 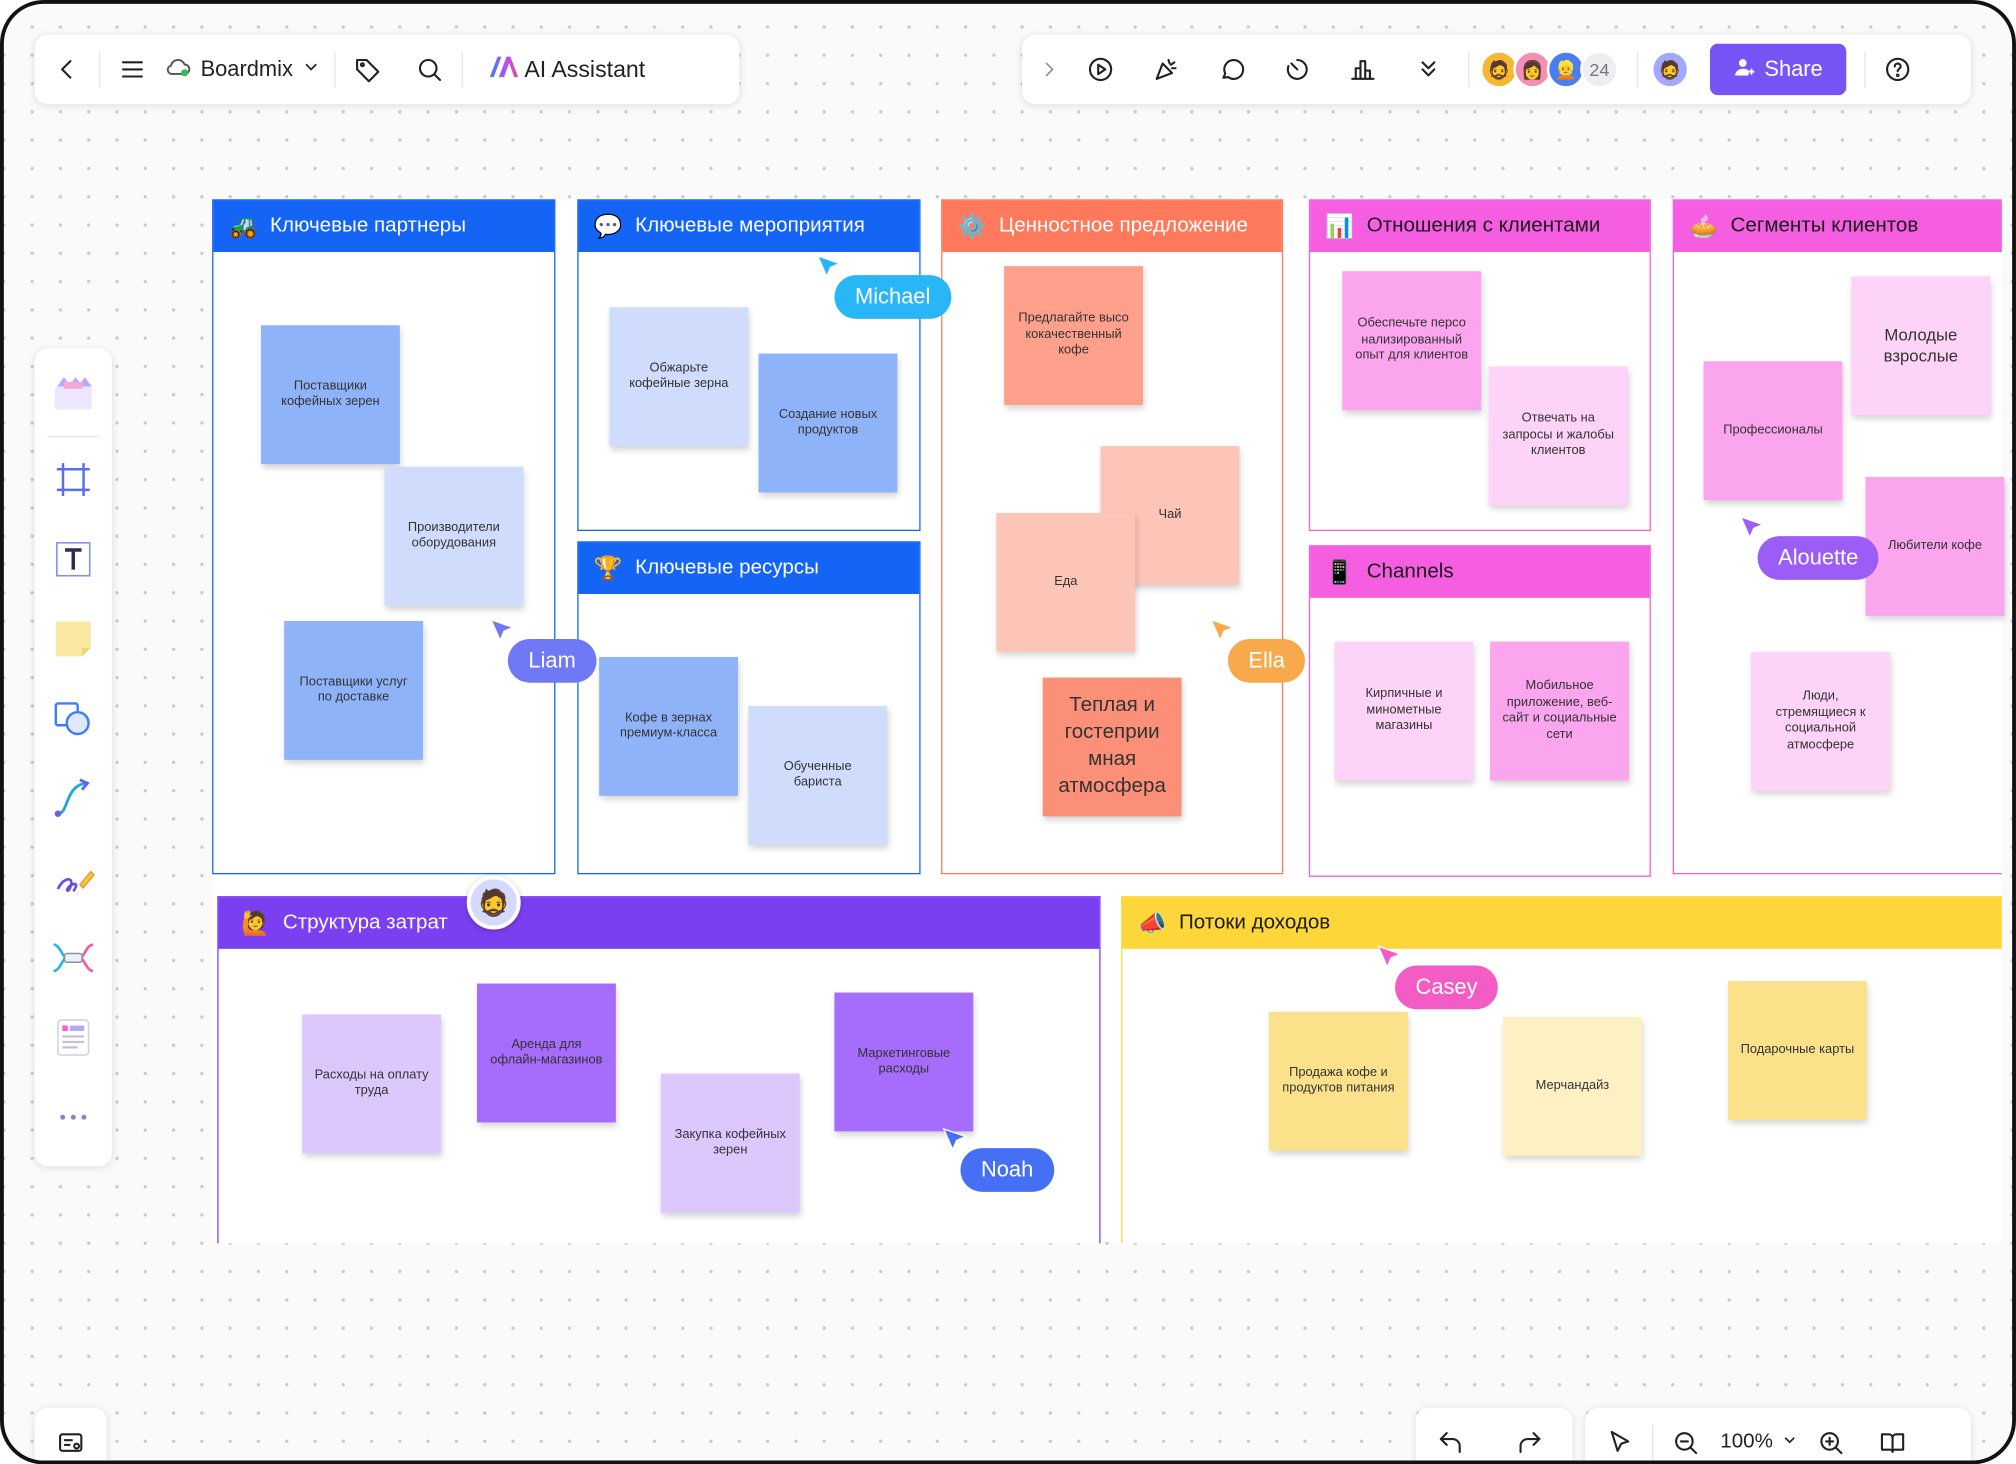 What do you see at coordinates (256, 922) in the screenshot?
I see `user-icon: 🙋` at bounding box center [256, 922].